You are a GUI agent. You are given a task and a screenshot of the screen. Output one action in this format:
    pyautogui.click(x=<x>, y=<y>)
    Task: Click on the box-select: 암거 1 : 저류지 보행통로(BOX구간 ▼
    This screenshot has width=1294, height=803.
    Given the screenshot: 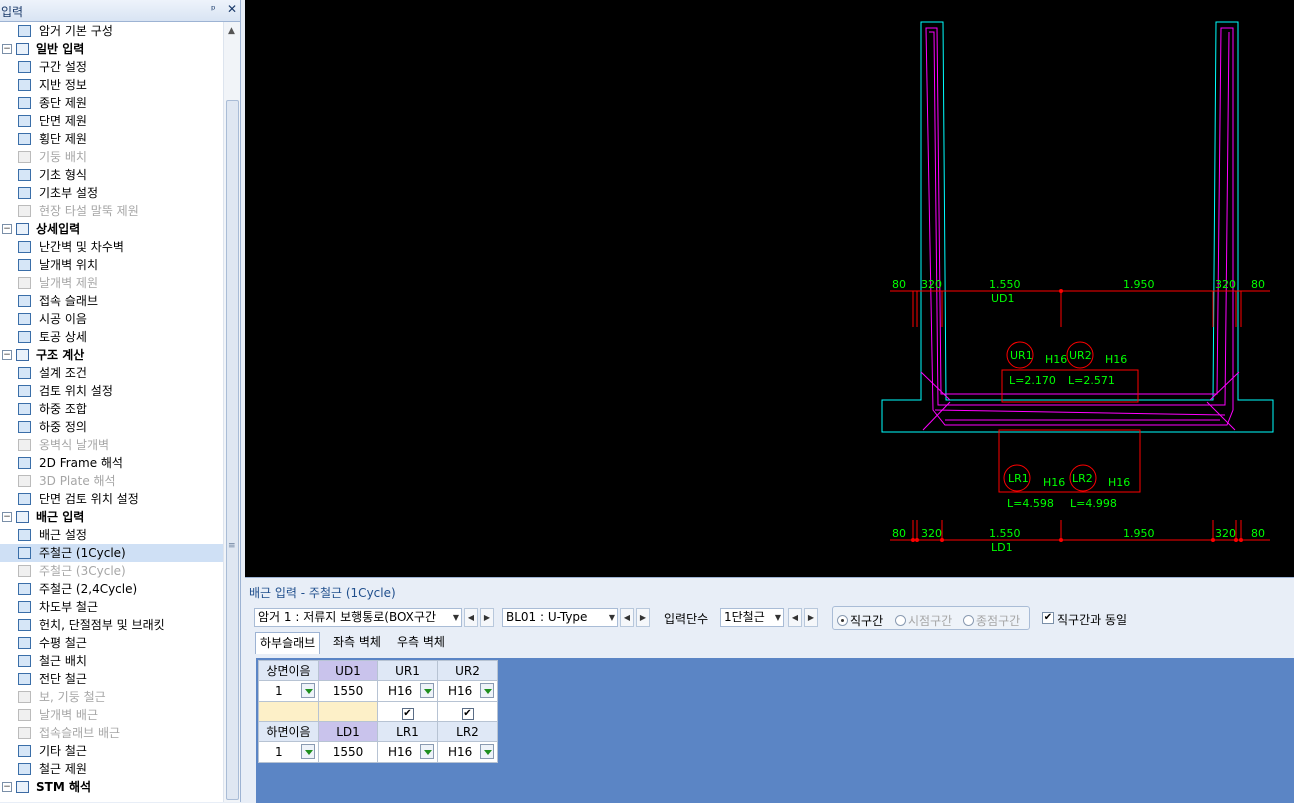 What is the action you would take?
    pyautogui.click(x=358, y=617)
    